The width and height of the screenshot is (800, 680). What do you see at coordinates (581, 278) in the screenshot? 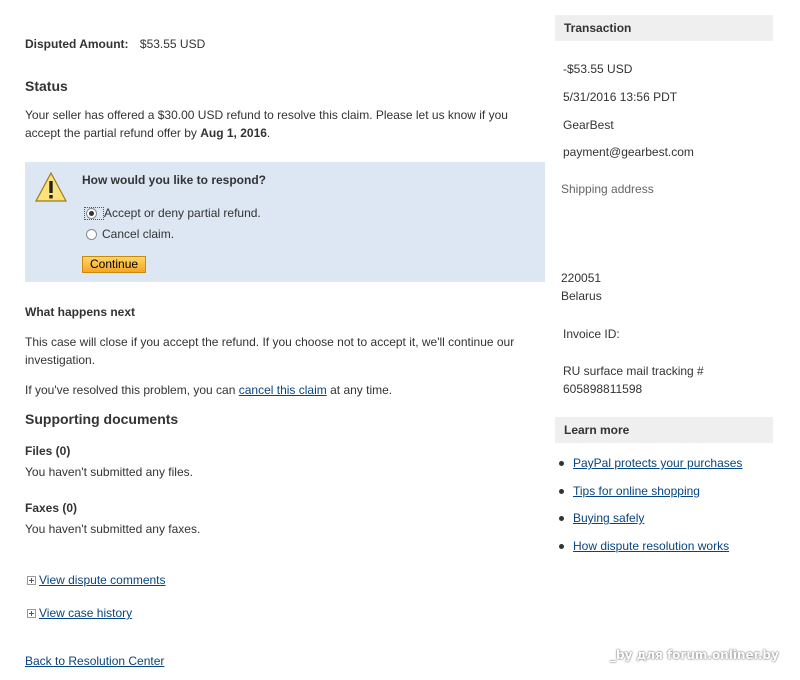
I see `shipping-postal-code: 220051` at bounding box center [581, 278].